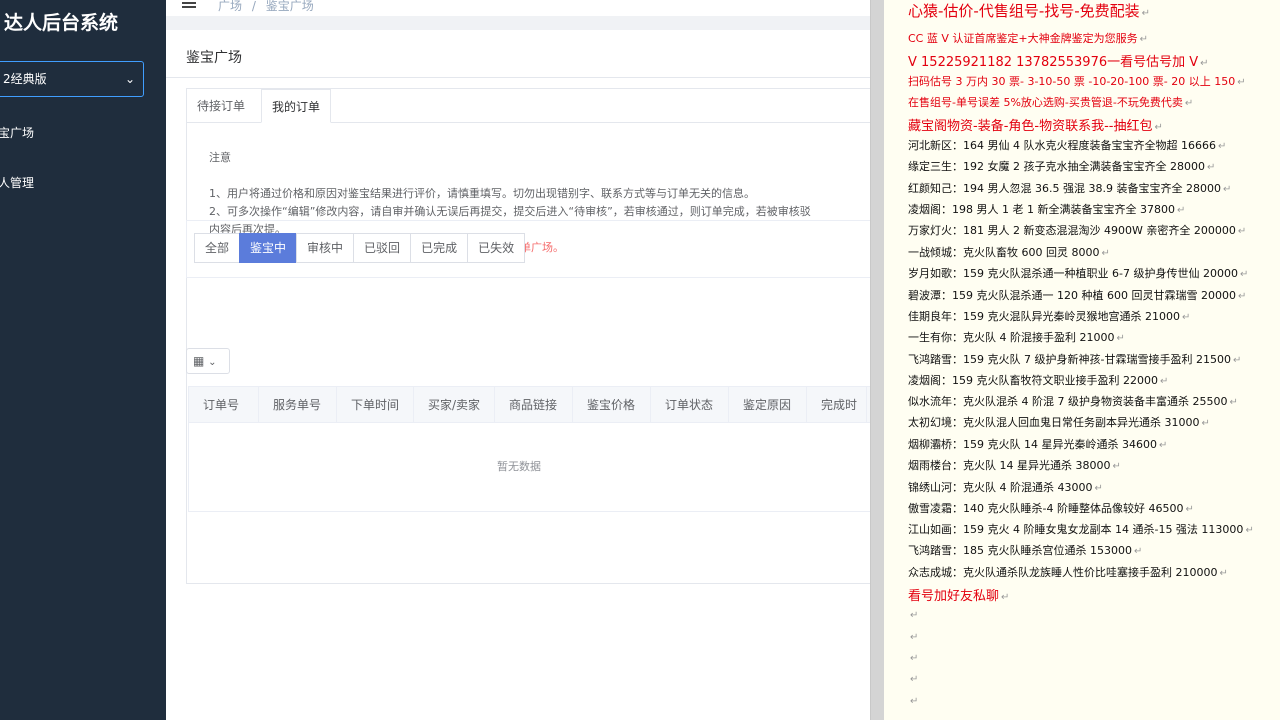 The width and height of the screenshot is (1280, 720). I want to click on document-line: 万家灯火：181 男人 2 新变态混混淘沙 4900W 亲密齐全 200000 ↵, so click(1077, 230).